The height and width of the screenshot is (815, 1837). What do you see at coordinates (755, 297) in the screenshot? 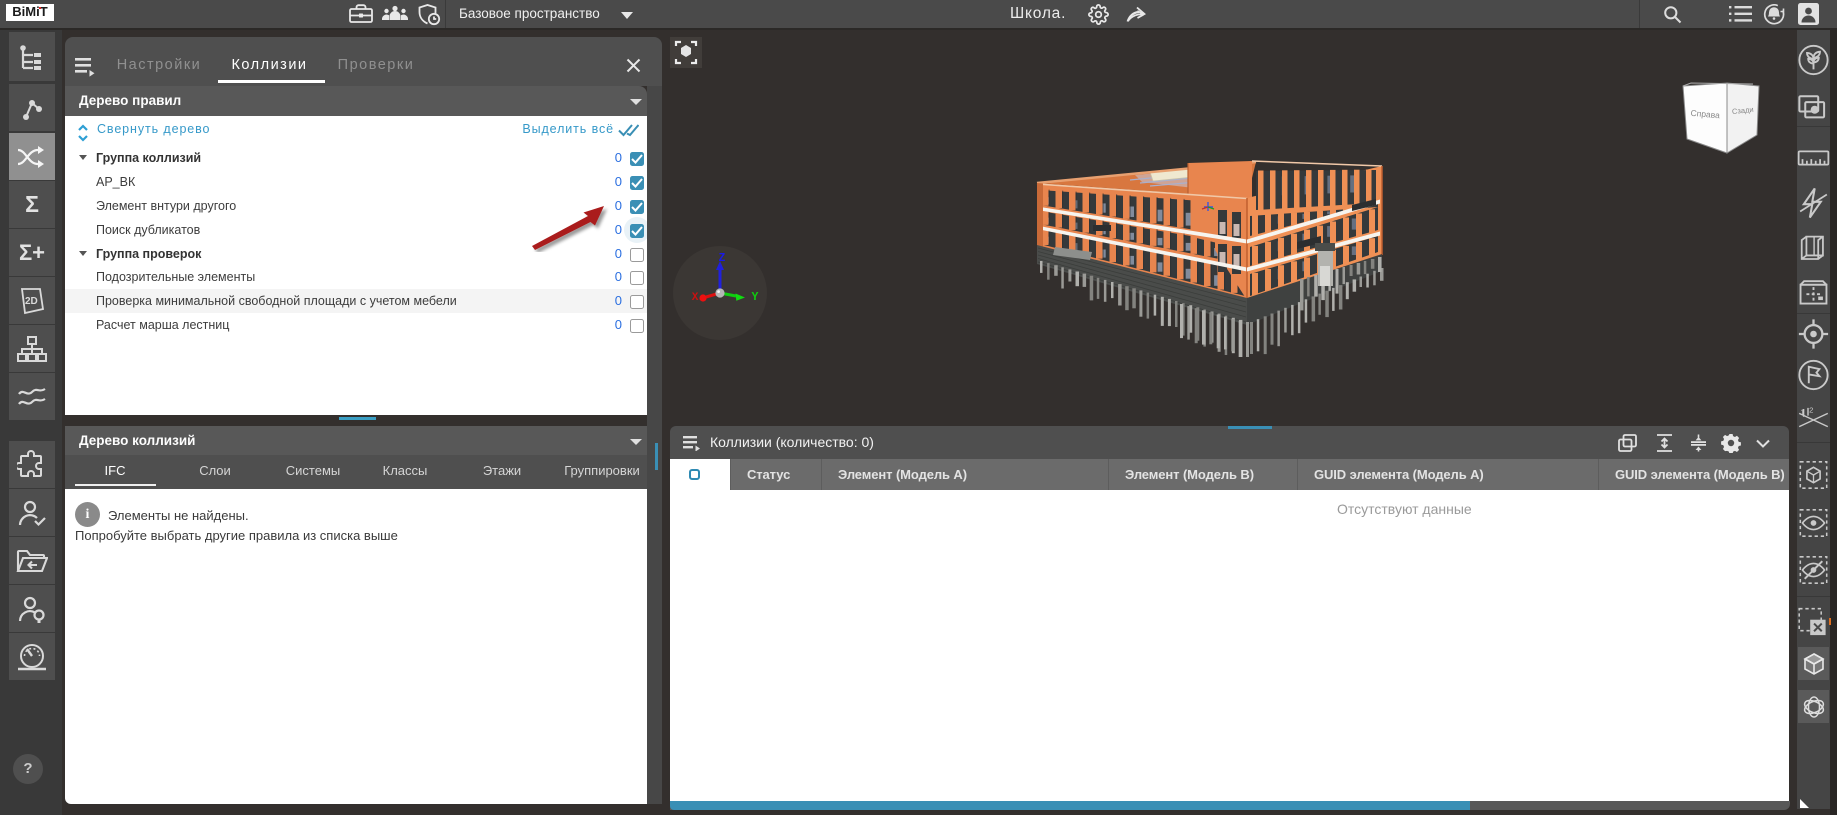
I see `svg-text: Y` at bounding box center [755, 297].